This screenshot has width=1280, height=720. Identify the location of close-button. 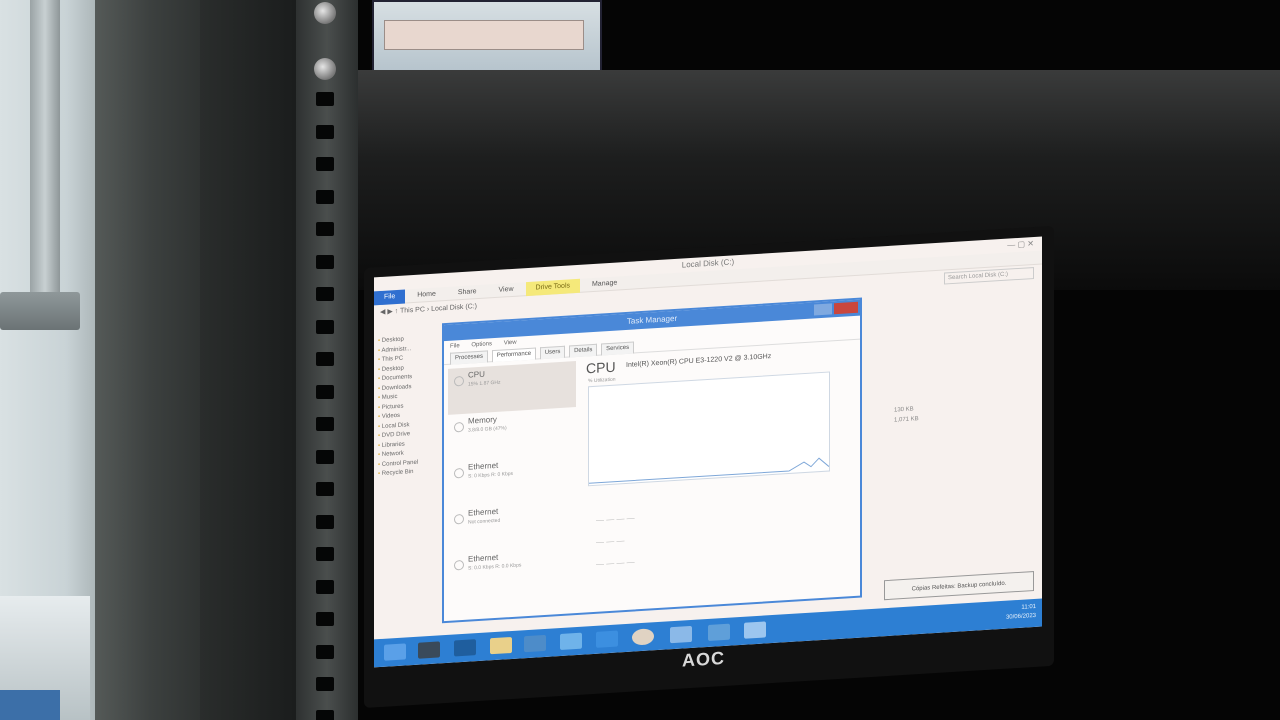
(846, 308).